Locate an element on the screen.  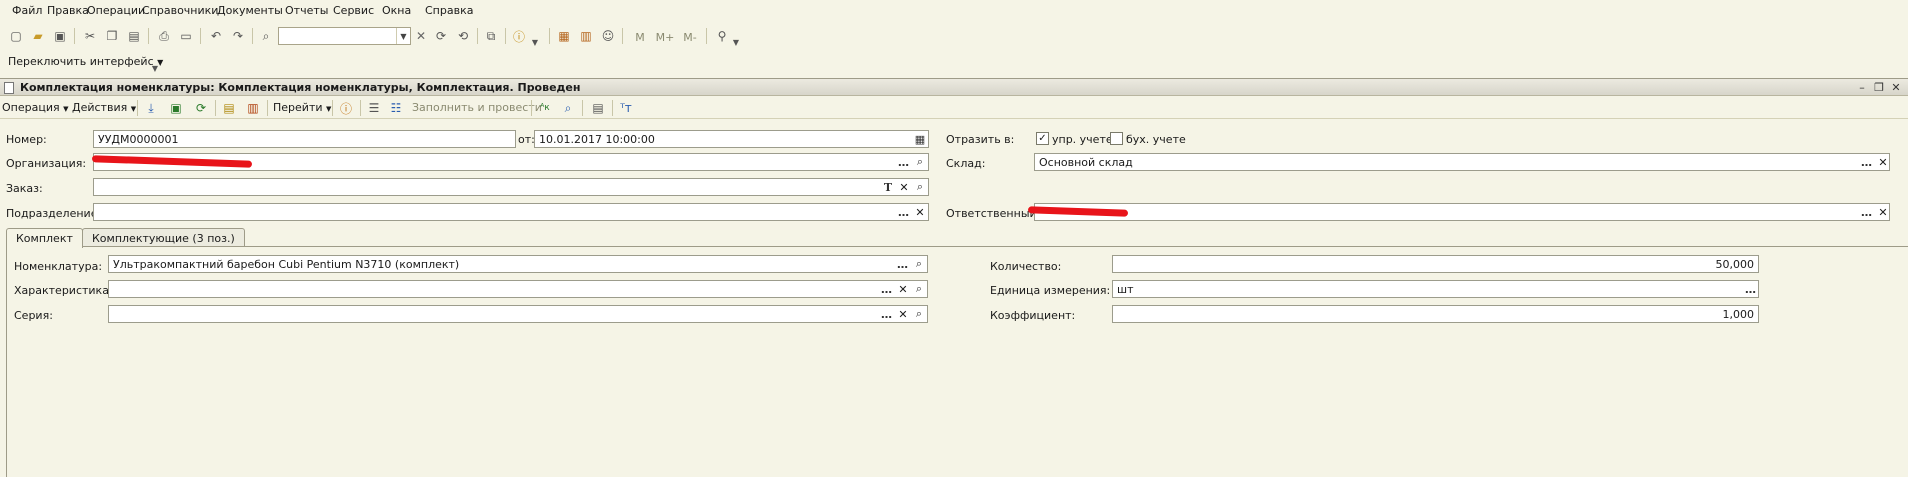
type-select-icon: T is located at coordinates (888, 187).